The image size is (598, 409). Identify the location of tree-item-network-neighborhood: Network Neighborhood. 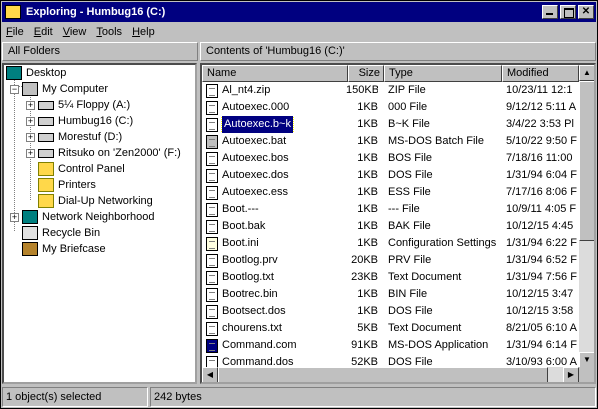
(88, 217).